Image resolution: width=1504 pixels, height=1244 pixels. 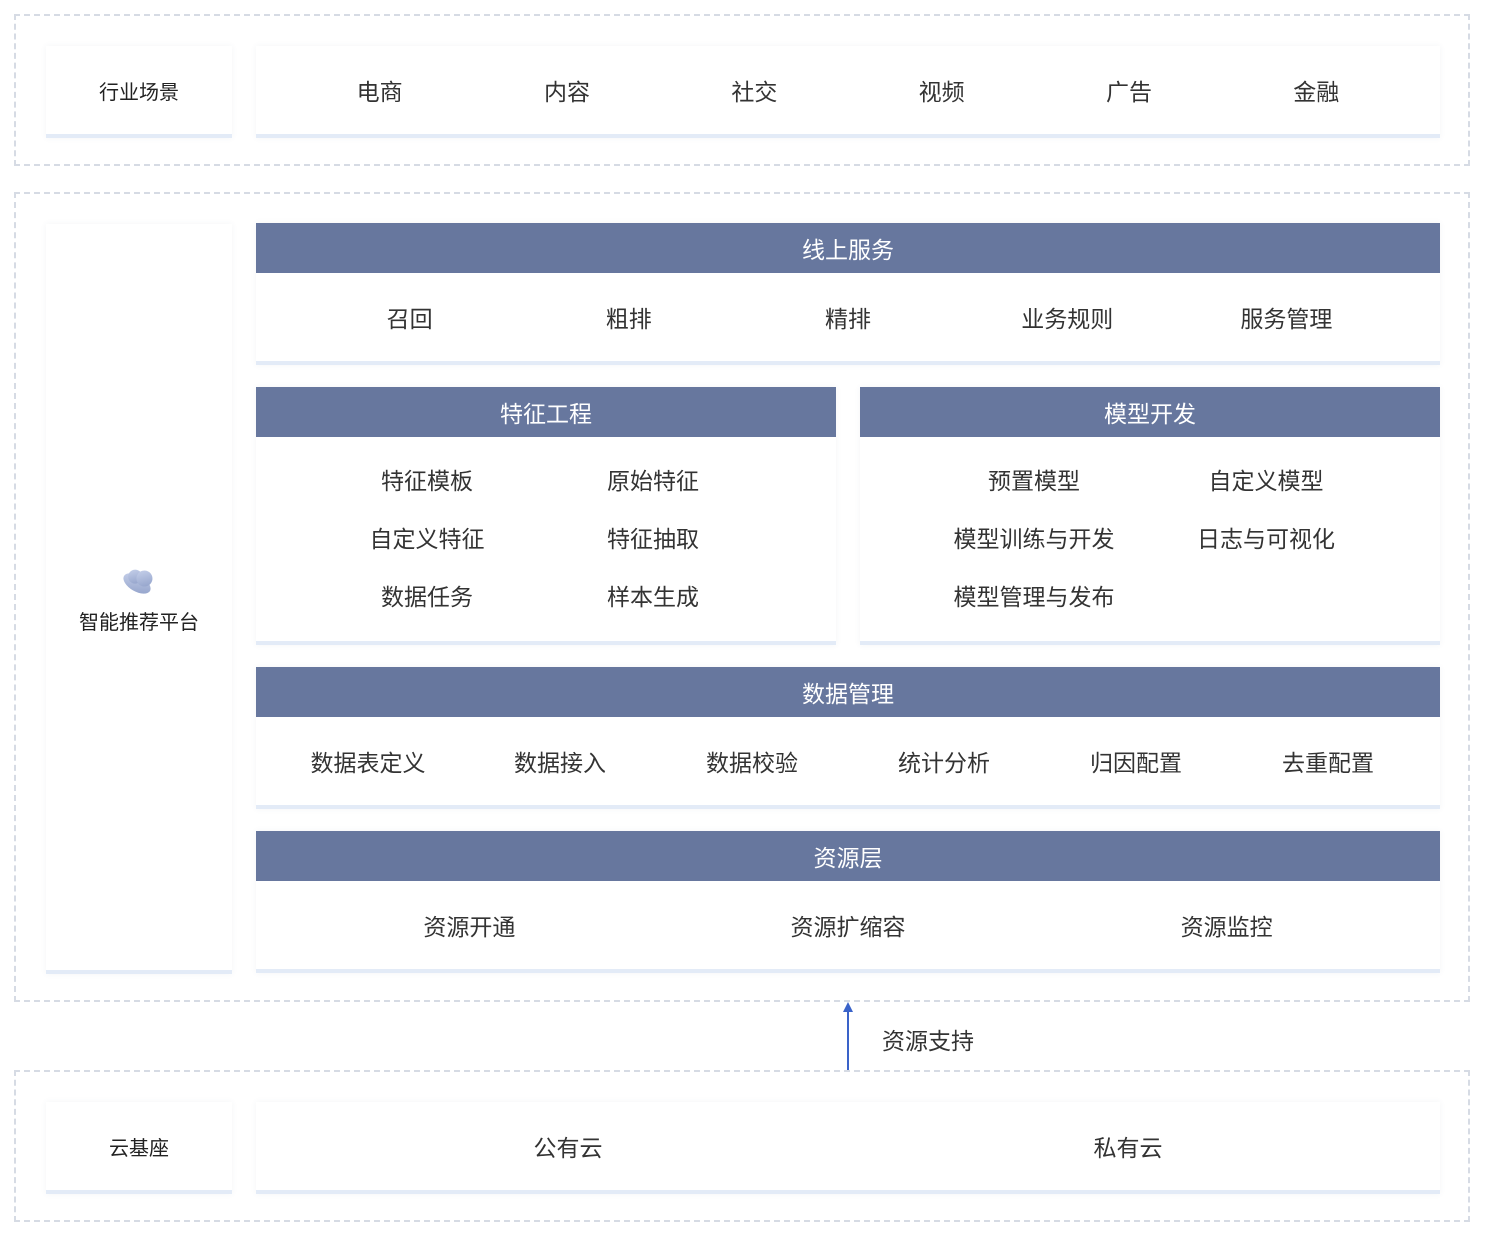 I want to click on data-management-card: 数据管理 数据表定义 数据接入 数据校验 统计分析 归因配置 去重配置, so click(x=848, y=738).